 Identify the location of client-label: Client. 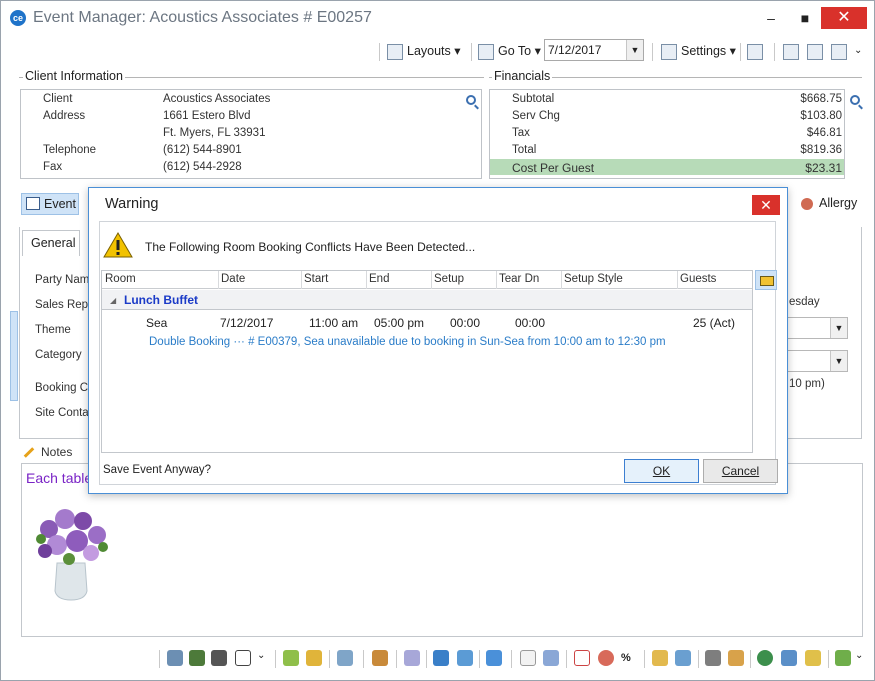
(58, 99).